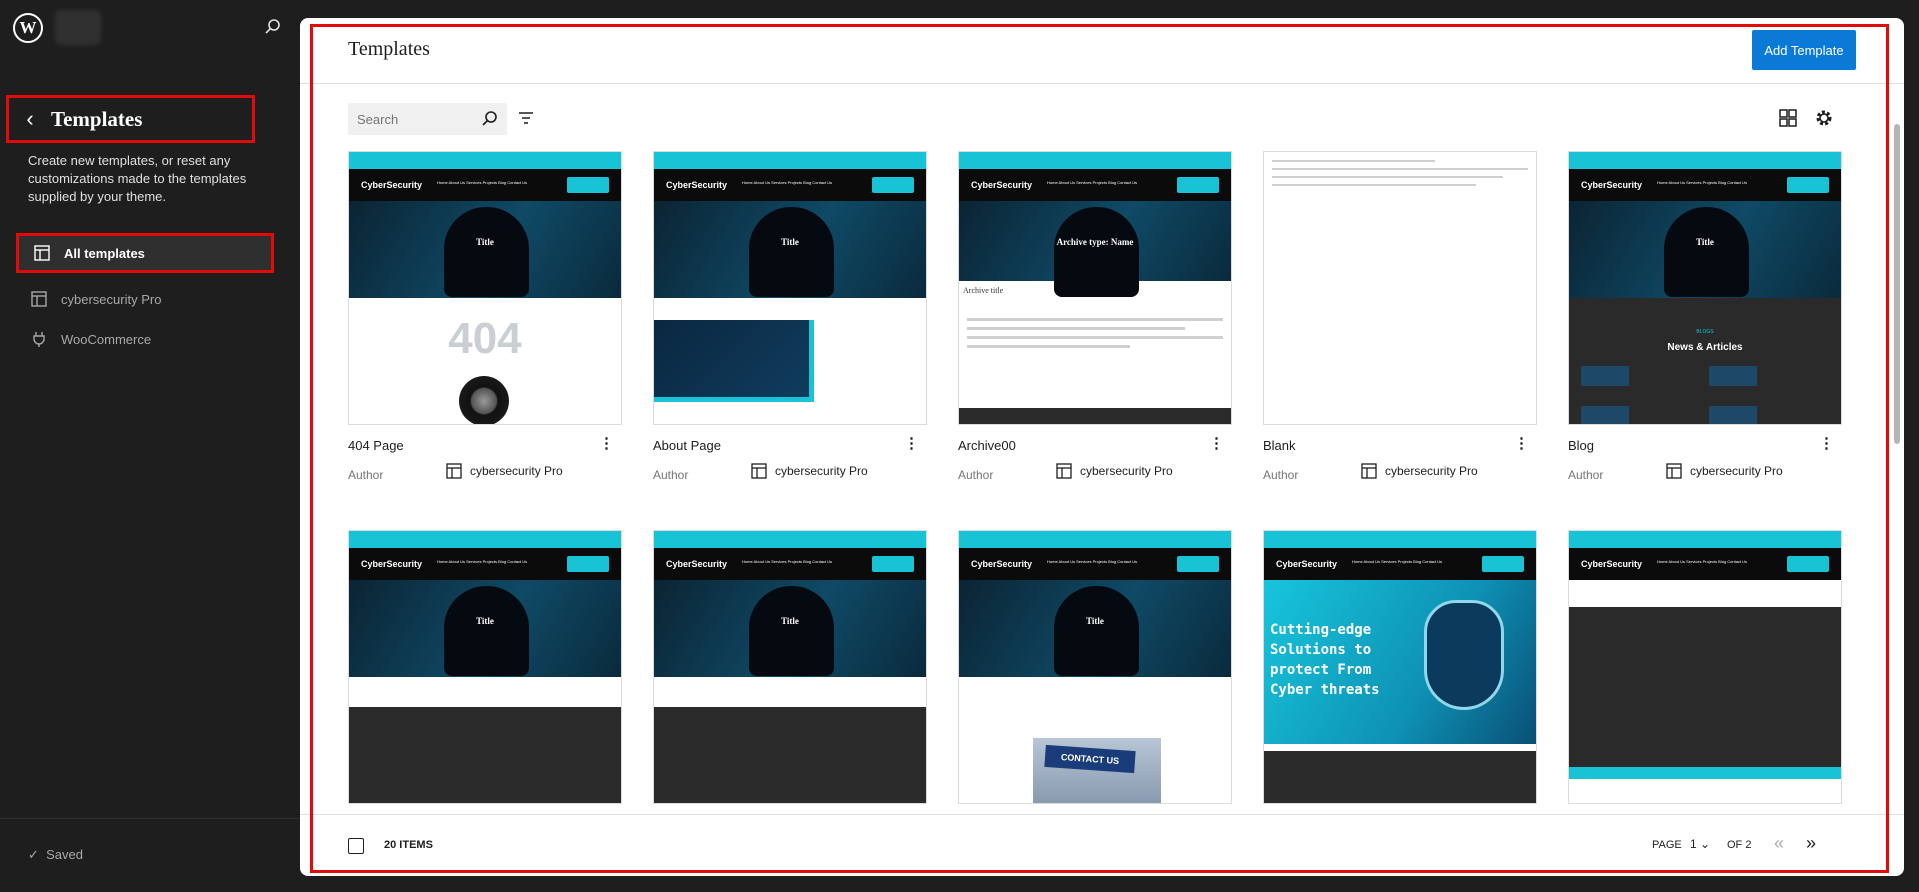 The width and height of the screenshot is (1919, 892). Describe the element at coordinates (376, 445) in the screenshot. I see `template-name: 404 Page` at that location.